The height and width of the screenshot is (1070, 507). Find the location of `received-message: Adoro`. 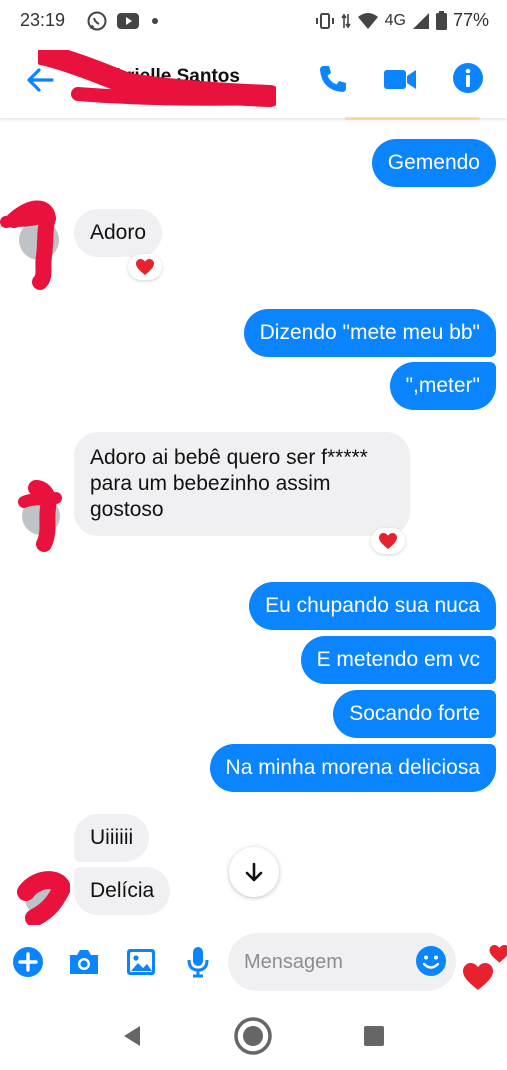

received-message: Adoro is located at coordinates (118, 233).